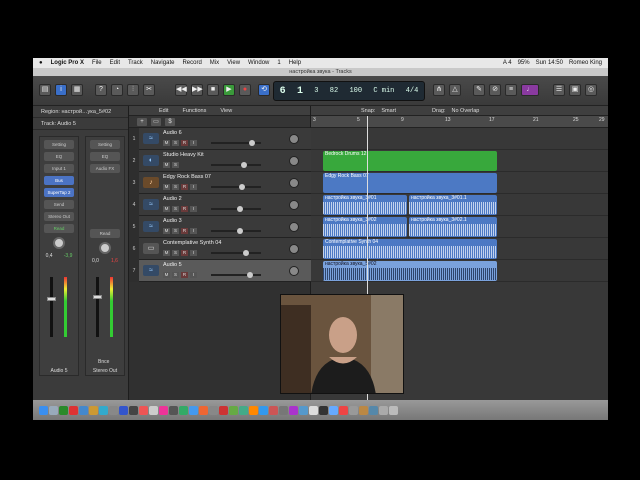 Image resolution: width=640 pixels, height=480 pixels. I want to click on inspector-region: Region: настрой…ука_5#02, so click(80, 112).